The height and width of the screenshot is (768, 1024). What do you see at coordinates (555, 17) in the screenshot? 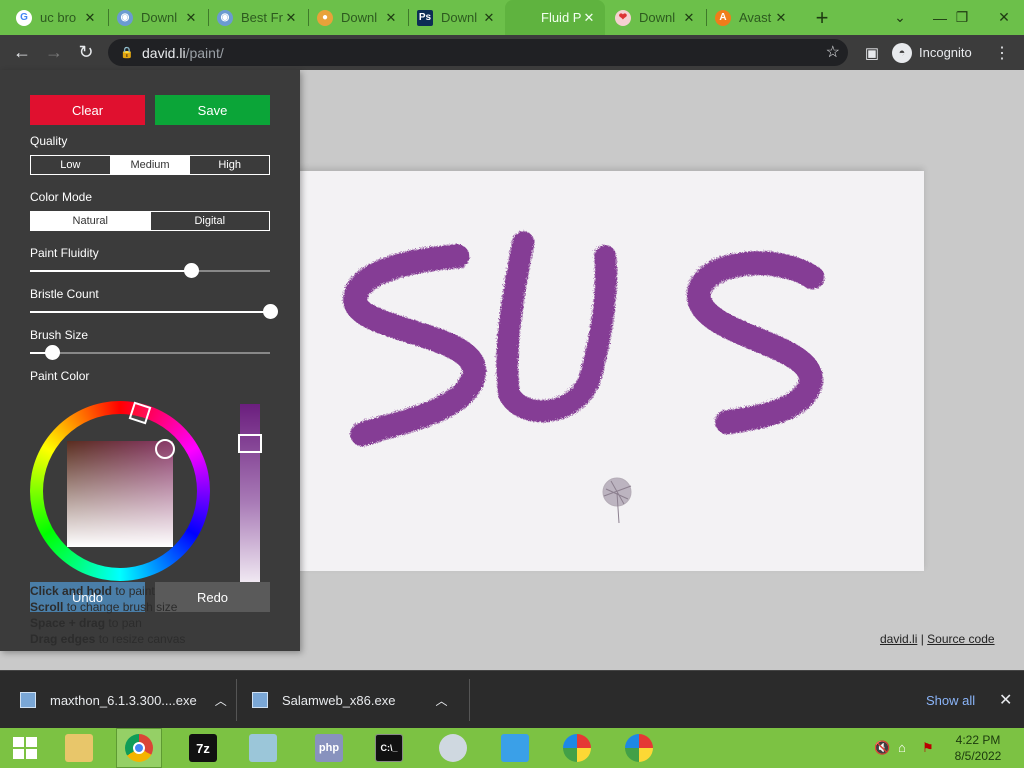
I see `tab-6-active: Fluid P ✕` at bounding box center [555, 17].